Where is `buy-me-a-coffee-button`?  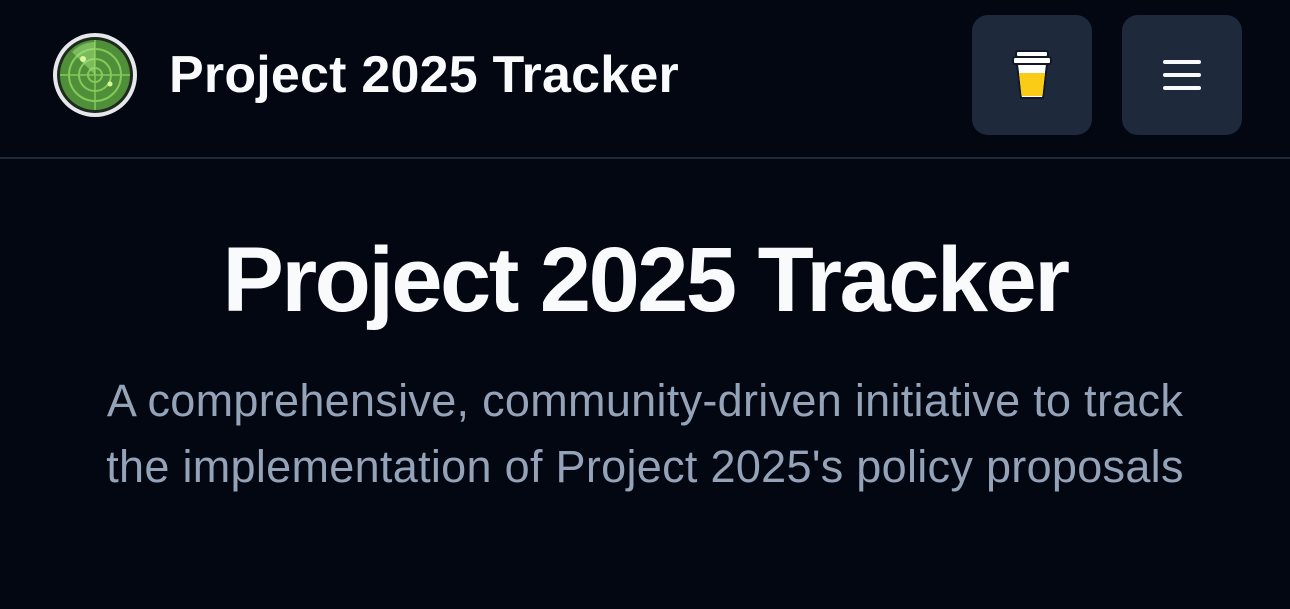
buy-me-a-coffee-button is located at coordinates (1032, 75).